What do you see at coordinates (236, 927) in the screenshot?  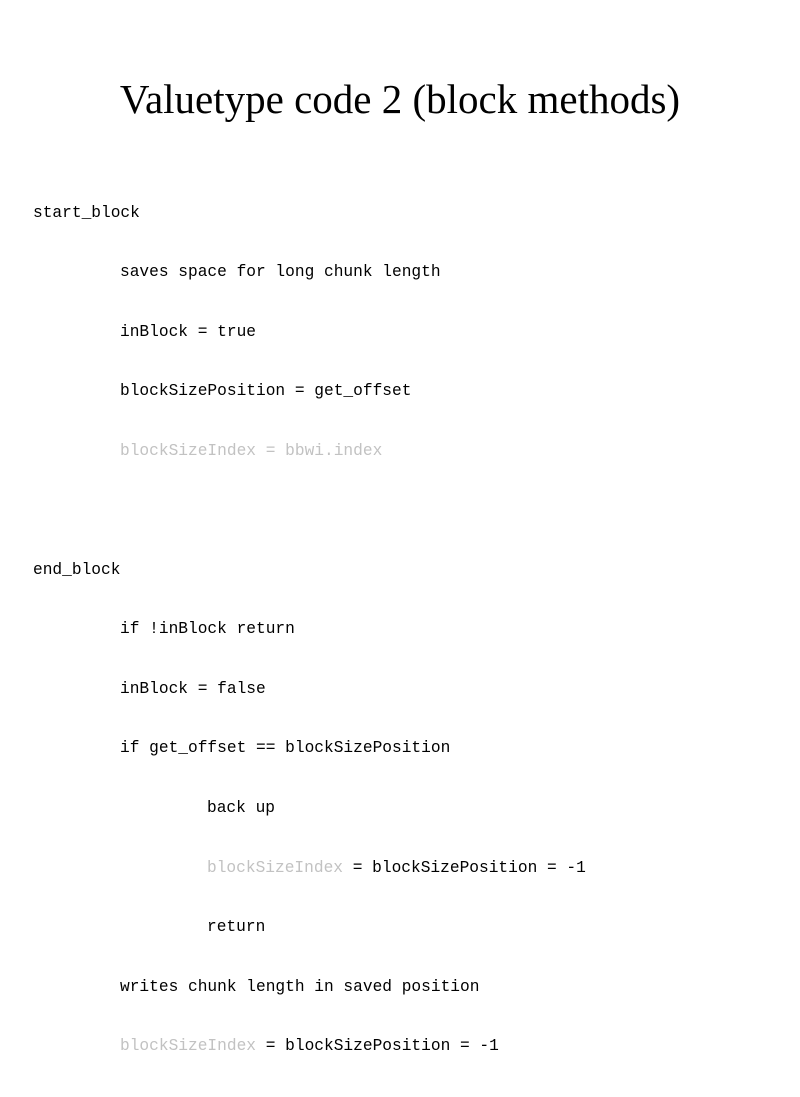 I see `code-line-return: return` at bounding box center [236, 927].